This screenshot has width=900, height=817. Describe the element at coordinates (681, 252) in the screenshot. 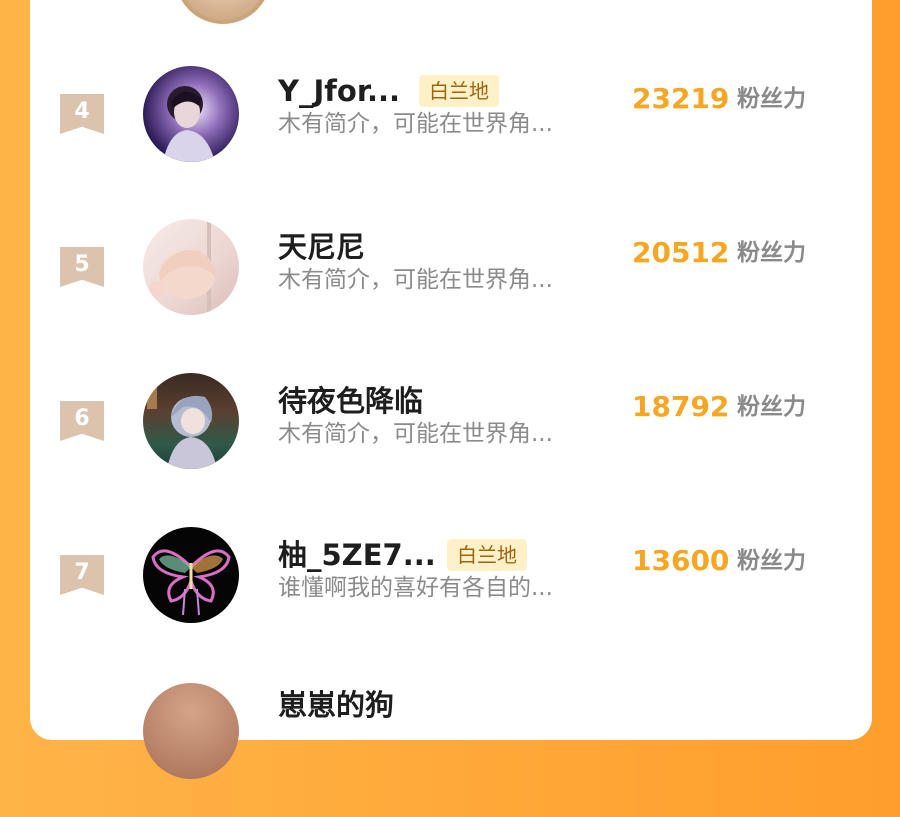

I see `fan-score: 20512` at that location.